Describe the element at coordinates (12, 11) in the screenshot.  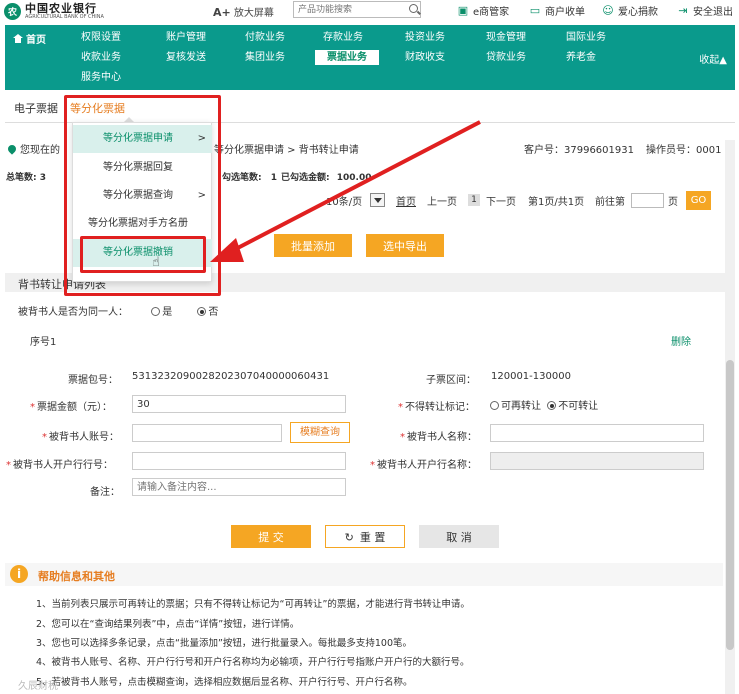
I see `bank-logo-icon: 农` at that location.